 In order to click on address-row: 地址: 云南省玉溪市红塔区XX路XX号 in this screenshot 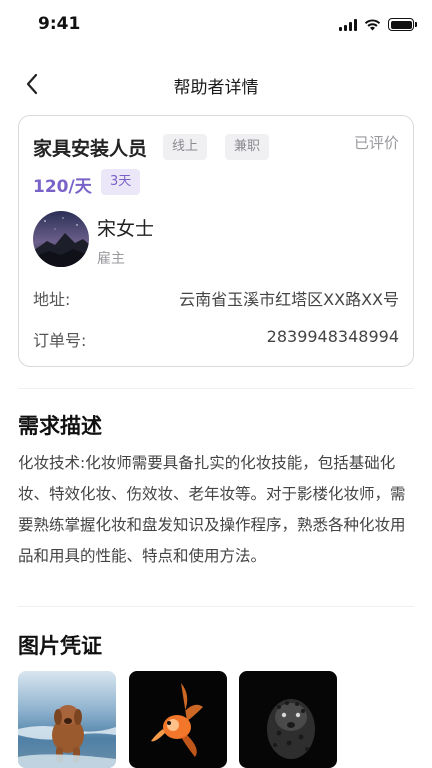, I will do `click(216, 298)`.